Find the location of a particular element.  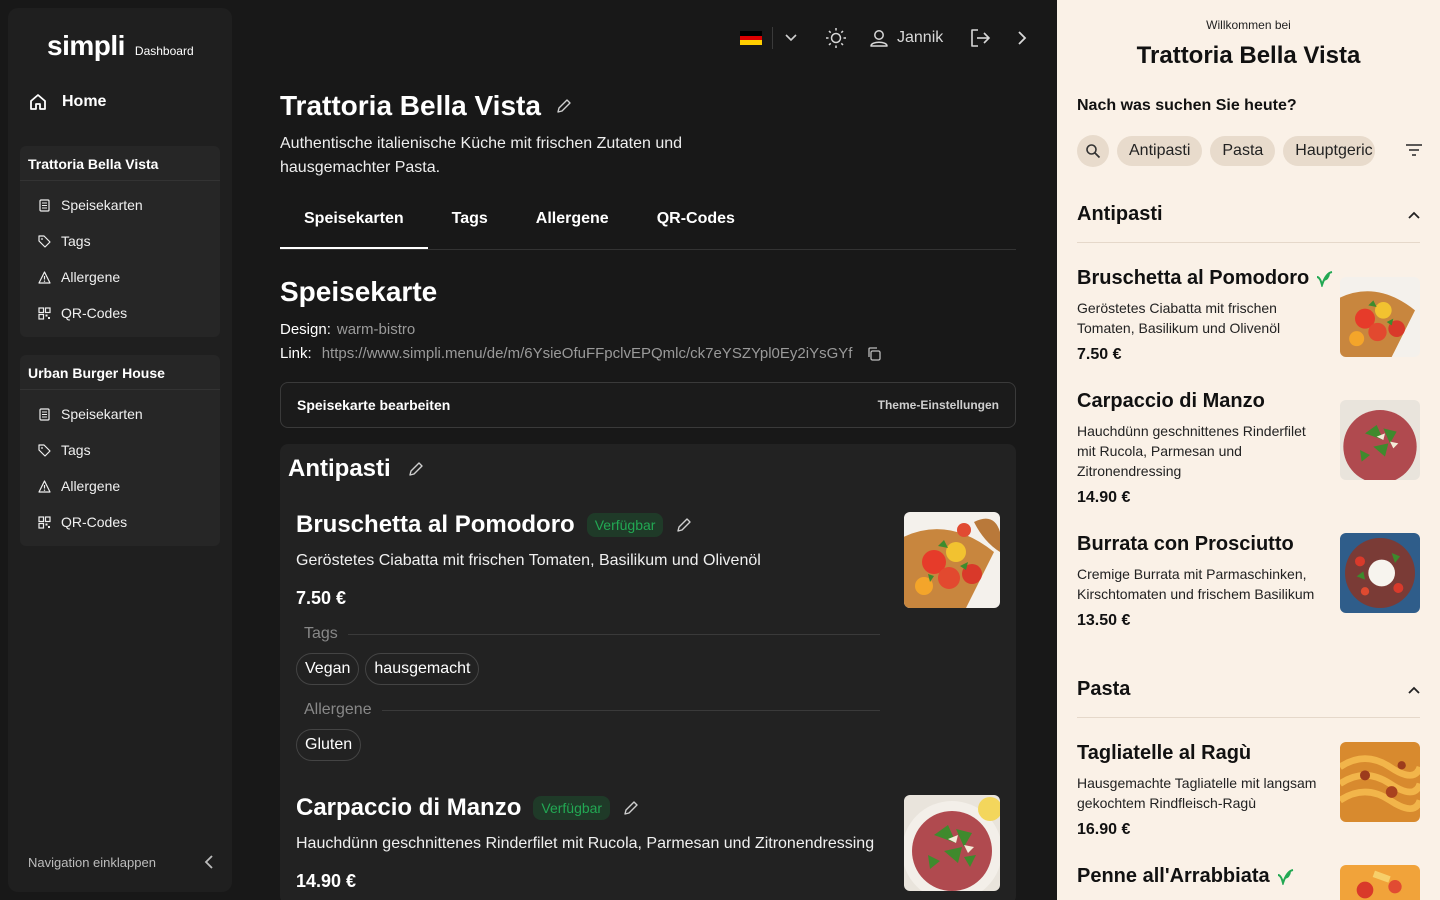

allergen-chip: Gluten is located at coordinates (329, 745).